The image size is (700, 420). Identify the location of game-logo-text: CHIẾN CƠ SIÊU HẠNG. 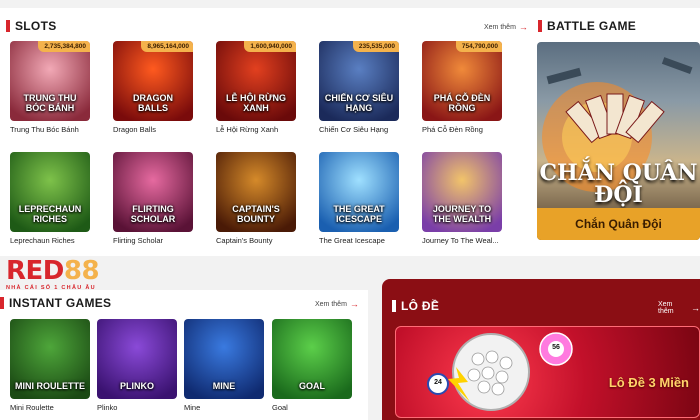
(359, 103).